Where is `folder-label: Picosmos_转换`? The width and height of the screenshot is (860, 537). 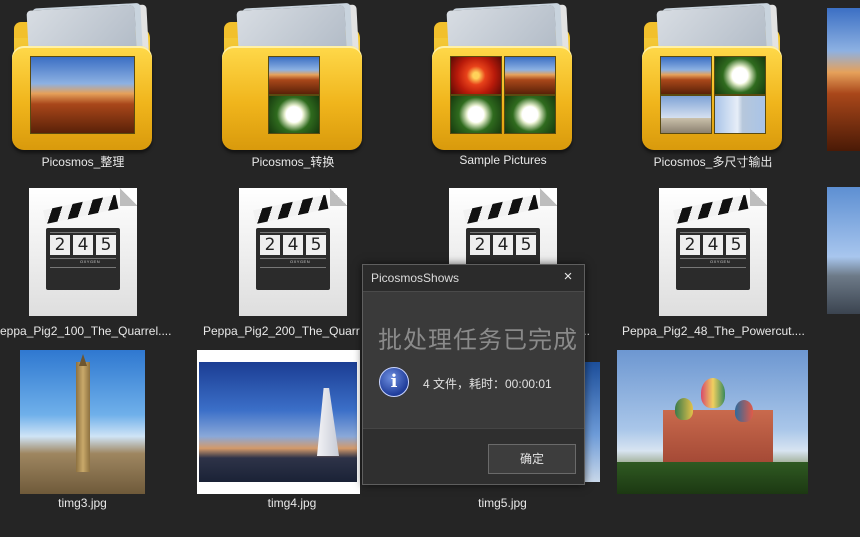
folder-label: Picosmos_转换 is located at coordinates (293, 162).